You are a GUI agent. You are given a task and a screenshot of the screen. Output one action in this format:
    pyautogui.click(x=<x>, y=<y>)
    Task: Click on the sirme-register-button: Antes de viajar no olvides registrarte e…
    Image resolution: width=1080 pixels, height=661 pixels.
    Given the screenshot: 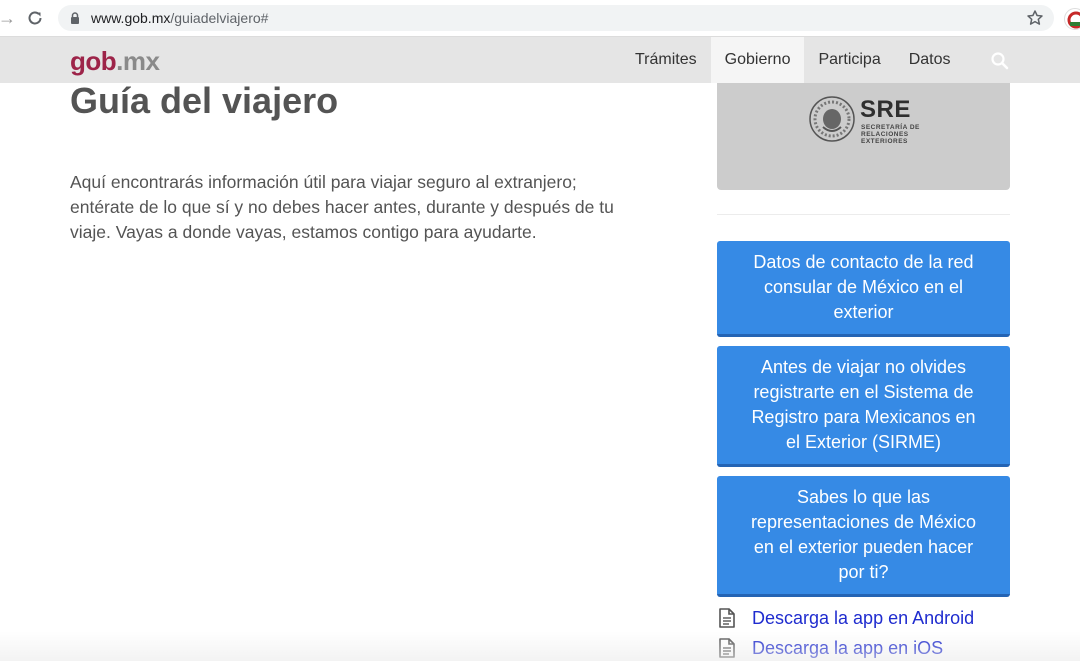 What is the action you would take?
    pyautogui.click(x=863, y=406)
    